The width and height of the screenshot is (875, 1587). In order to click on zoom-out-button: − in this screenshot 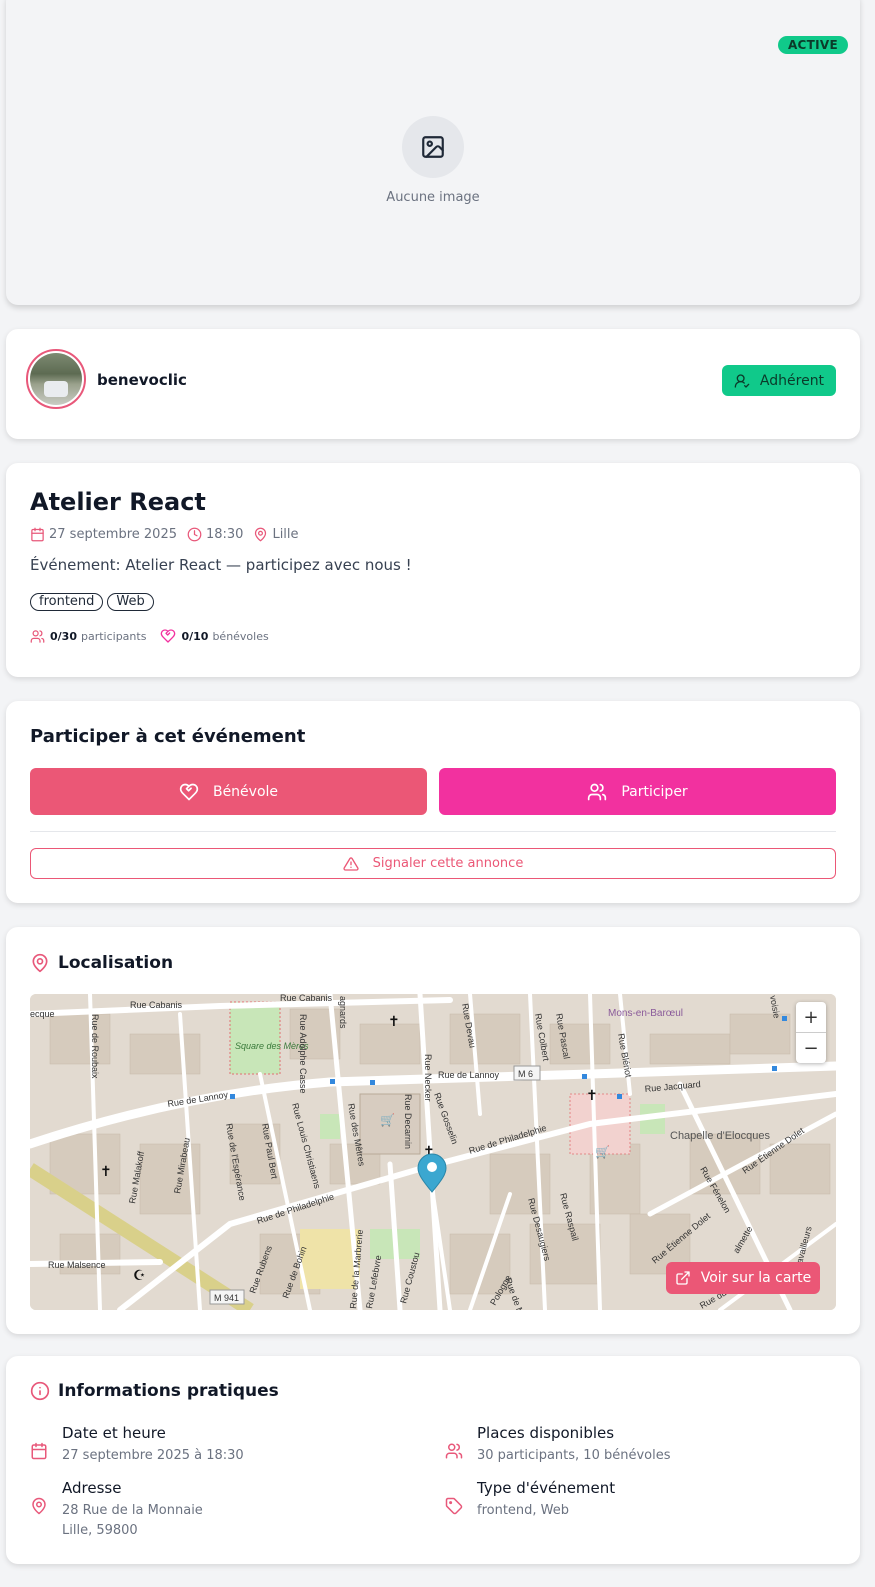, I will do `click(811, 1047)`.